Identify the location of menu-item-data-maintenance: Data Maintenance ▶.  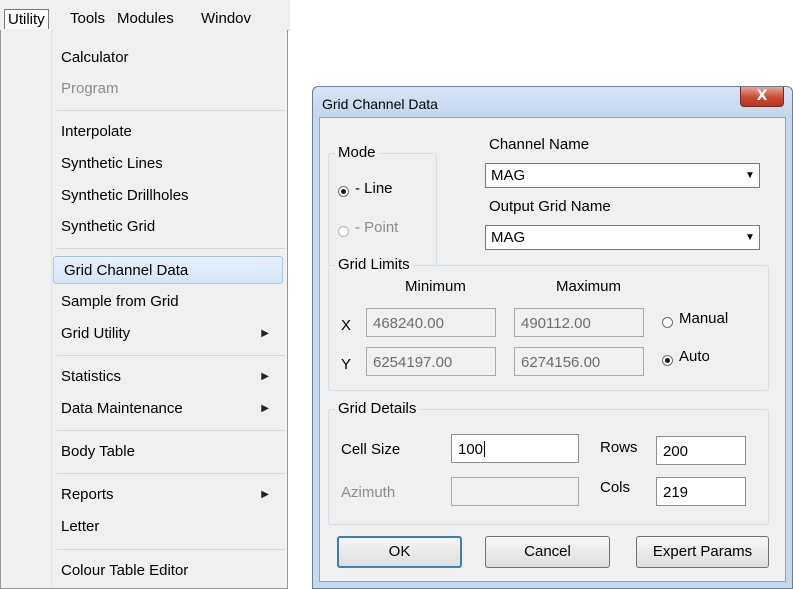
(167, 409).